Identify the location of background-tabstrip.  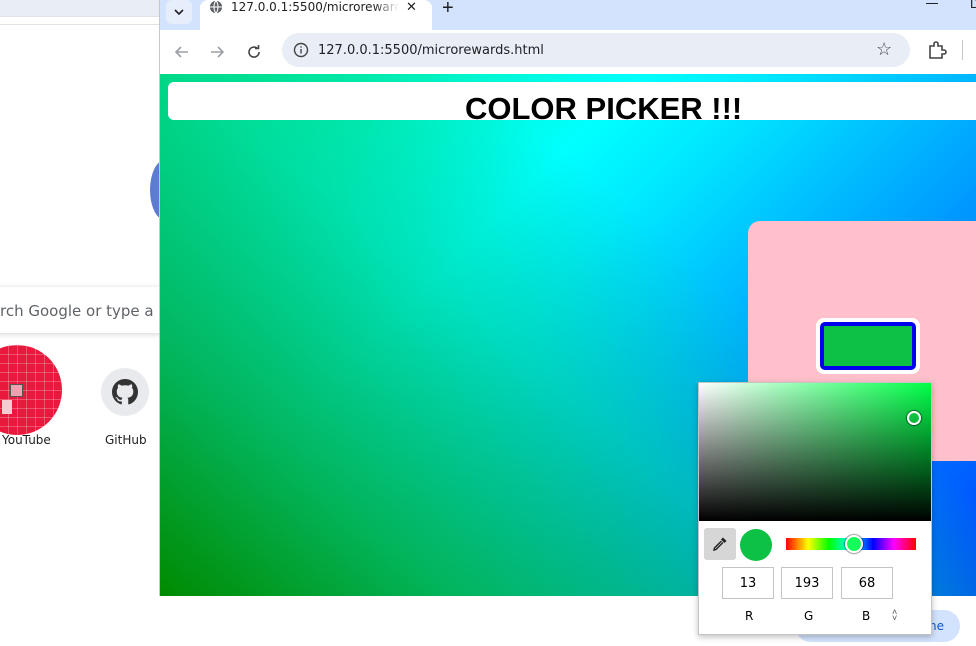
(80, 8).